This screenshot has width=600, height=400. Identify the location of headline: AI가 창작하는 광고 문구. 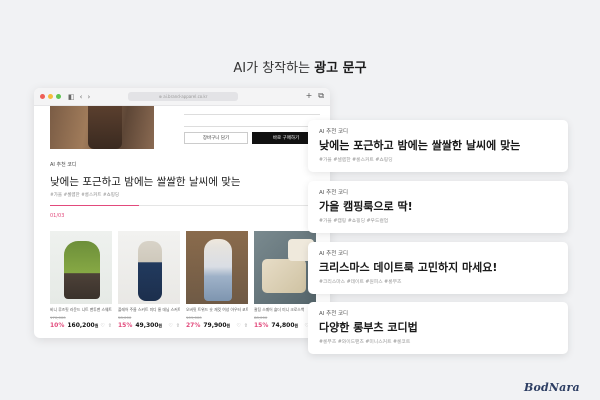
(300, 66).